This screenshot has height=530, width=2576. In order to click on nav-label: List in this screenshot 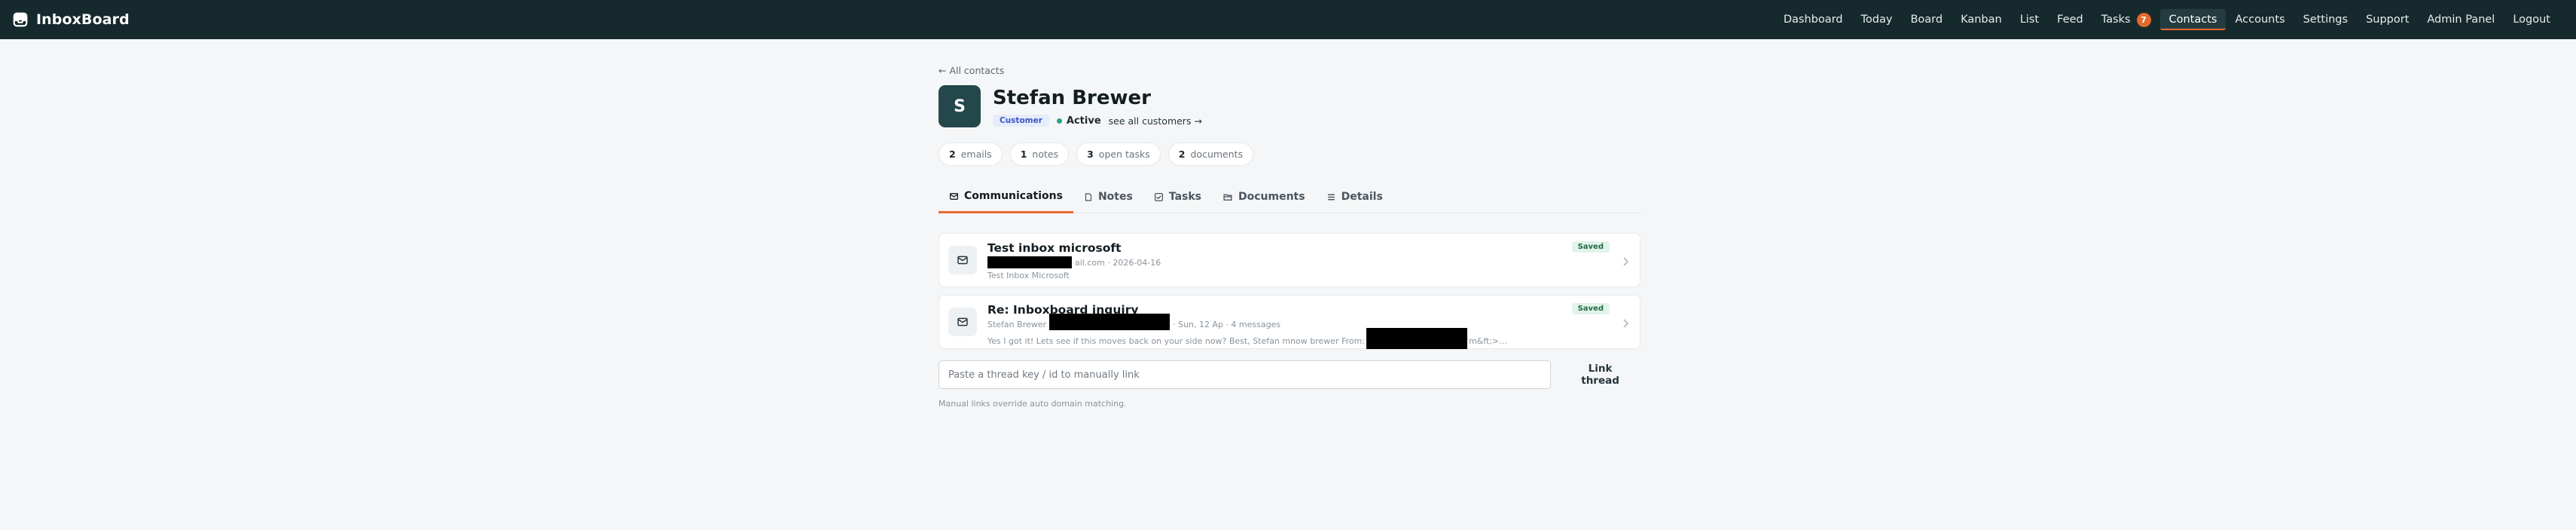, I will do `click(2030, 20)`.